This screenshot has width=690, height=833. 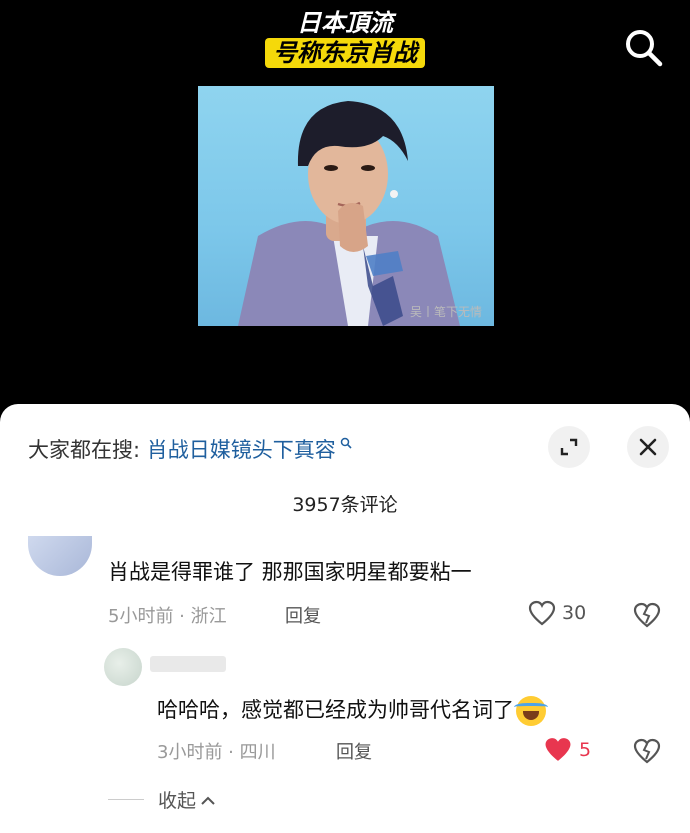 I want to click on expand-button, so click(x=569, y=447).